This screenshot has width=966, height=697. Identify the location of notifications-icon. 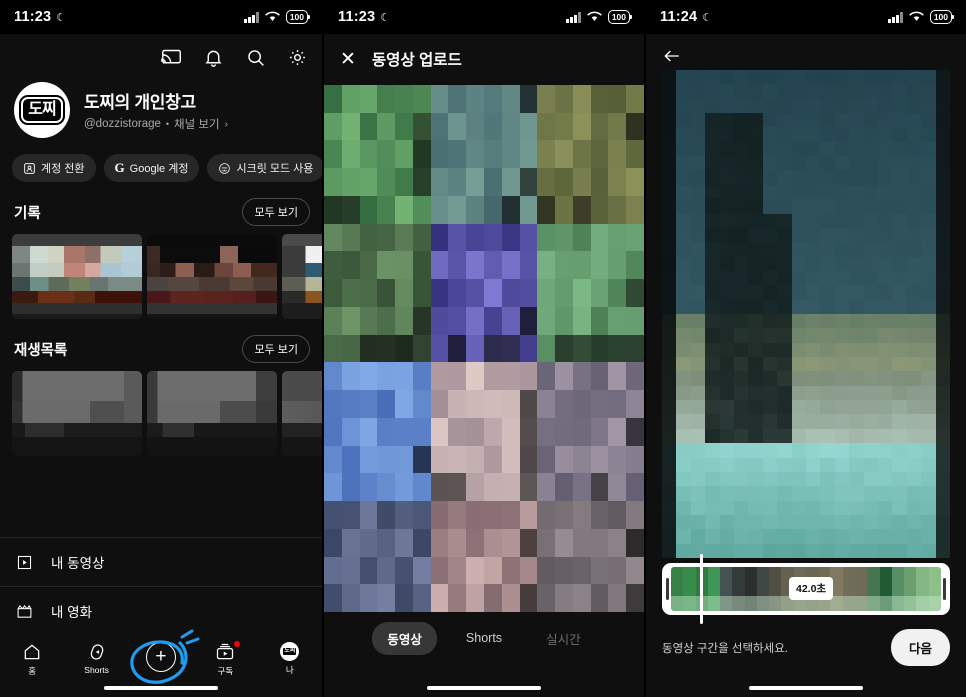
(213, 57).